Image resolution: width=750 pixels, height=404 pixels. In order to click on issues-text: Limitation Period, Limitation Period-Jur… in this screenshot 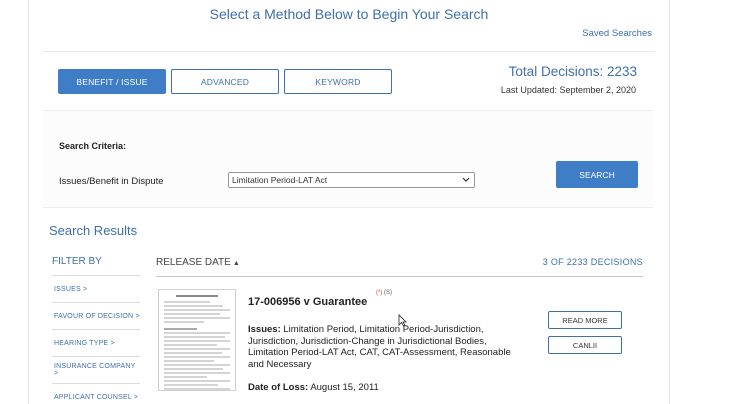, I will do `click(379, 347)`.